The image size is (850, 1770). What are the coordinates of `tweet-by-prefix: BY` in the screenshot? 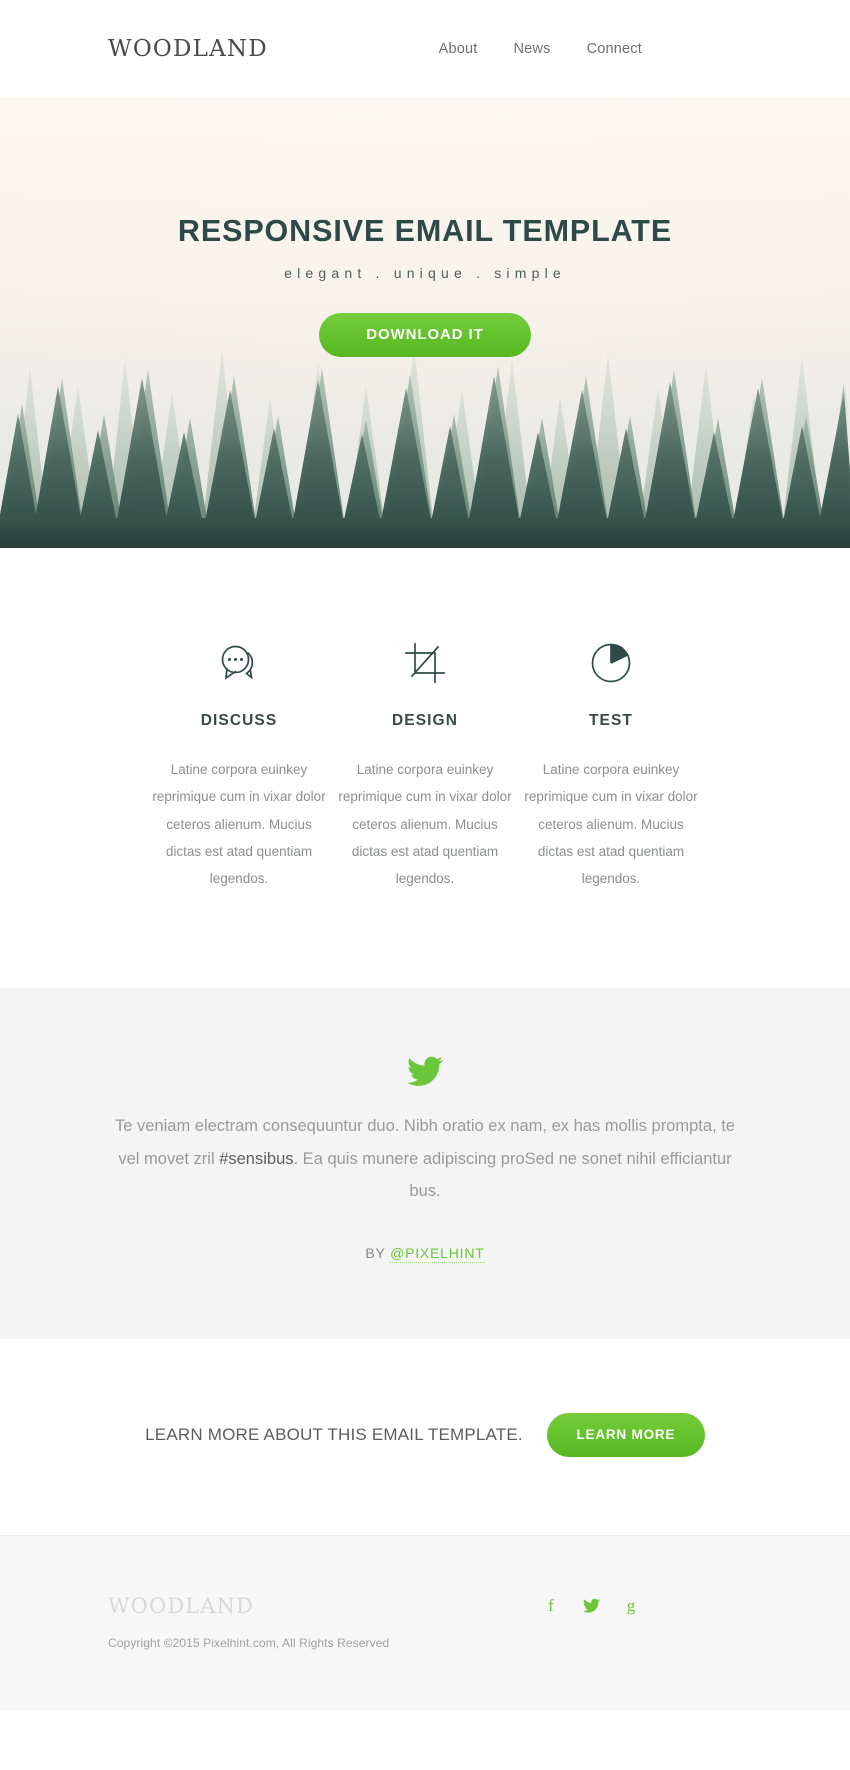 It's located at (378, 1252).